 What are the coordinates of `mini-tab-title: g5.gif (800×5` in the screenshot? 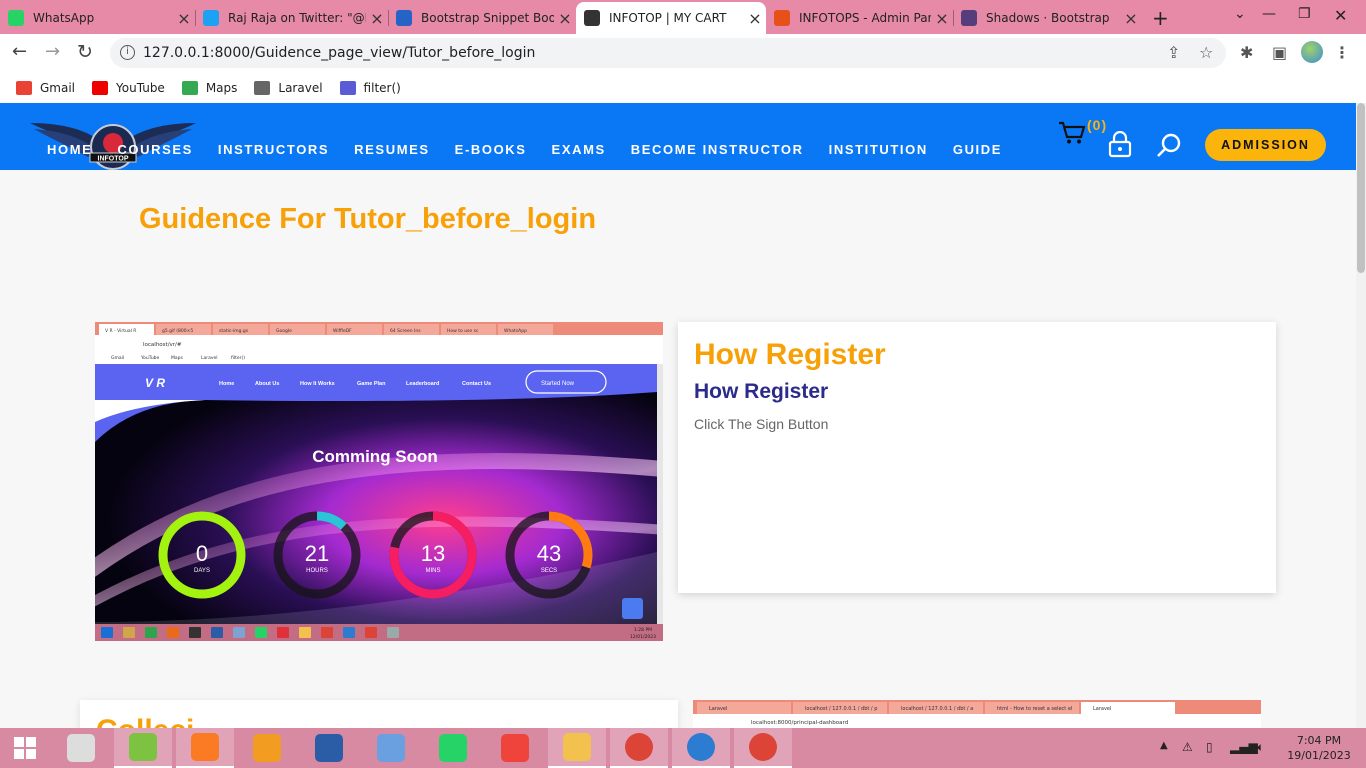 It's located at (177, 331).